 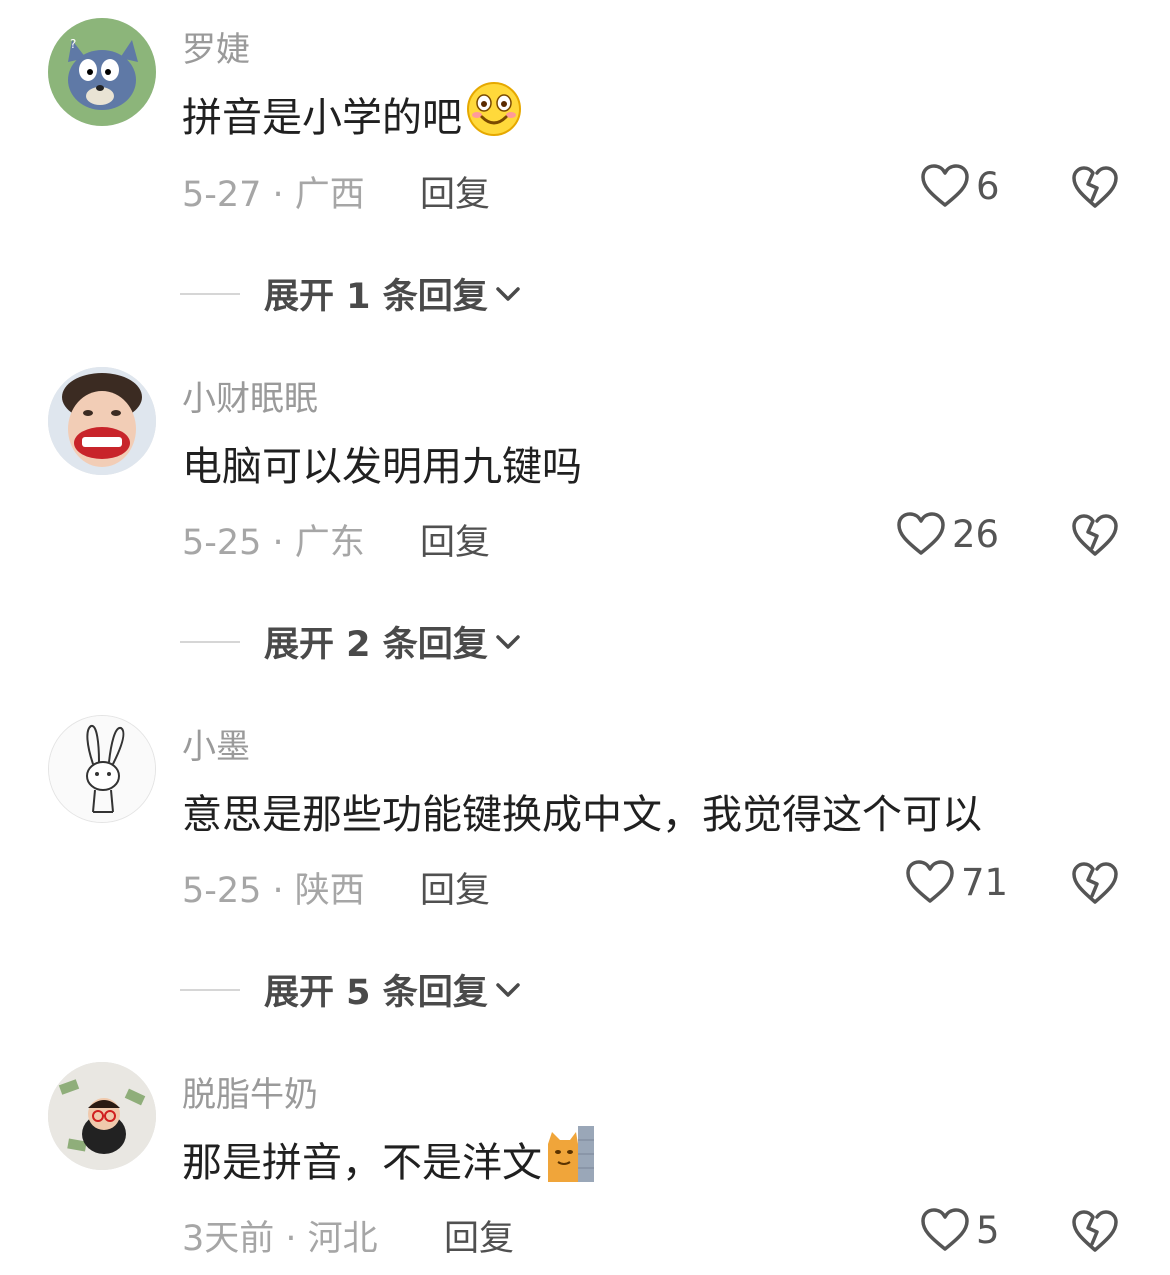 I want to click on username: 罗婕, so click(x=216, y=46).